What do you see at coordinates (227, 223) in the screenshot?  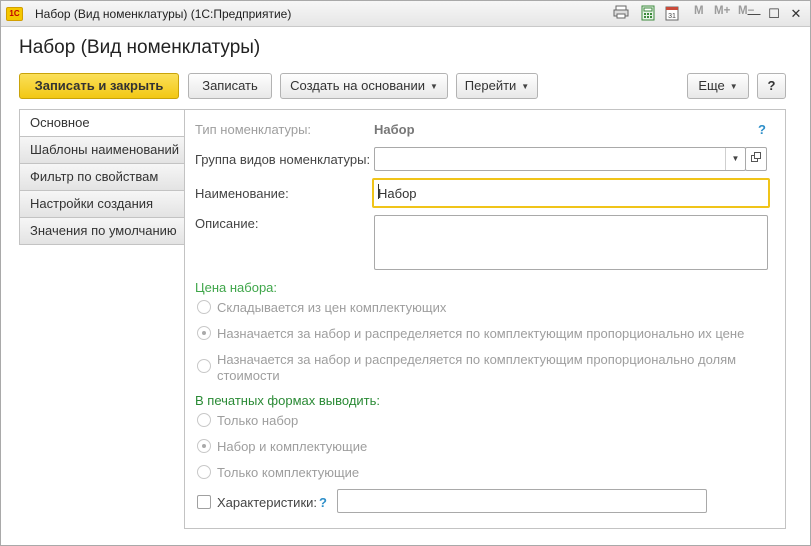 I see `description-label: Описание:` at bounding box center [227, 223].